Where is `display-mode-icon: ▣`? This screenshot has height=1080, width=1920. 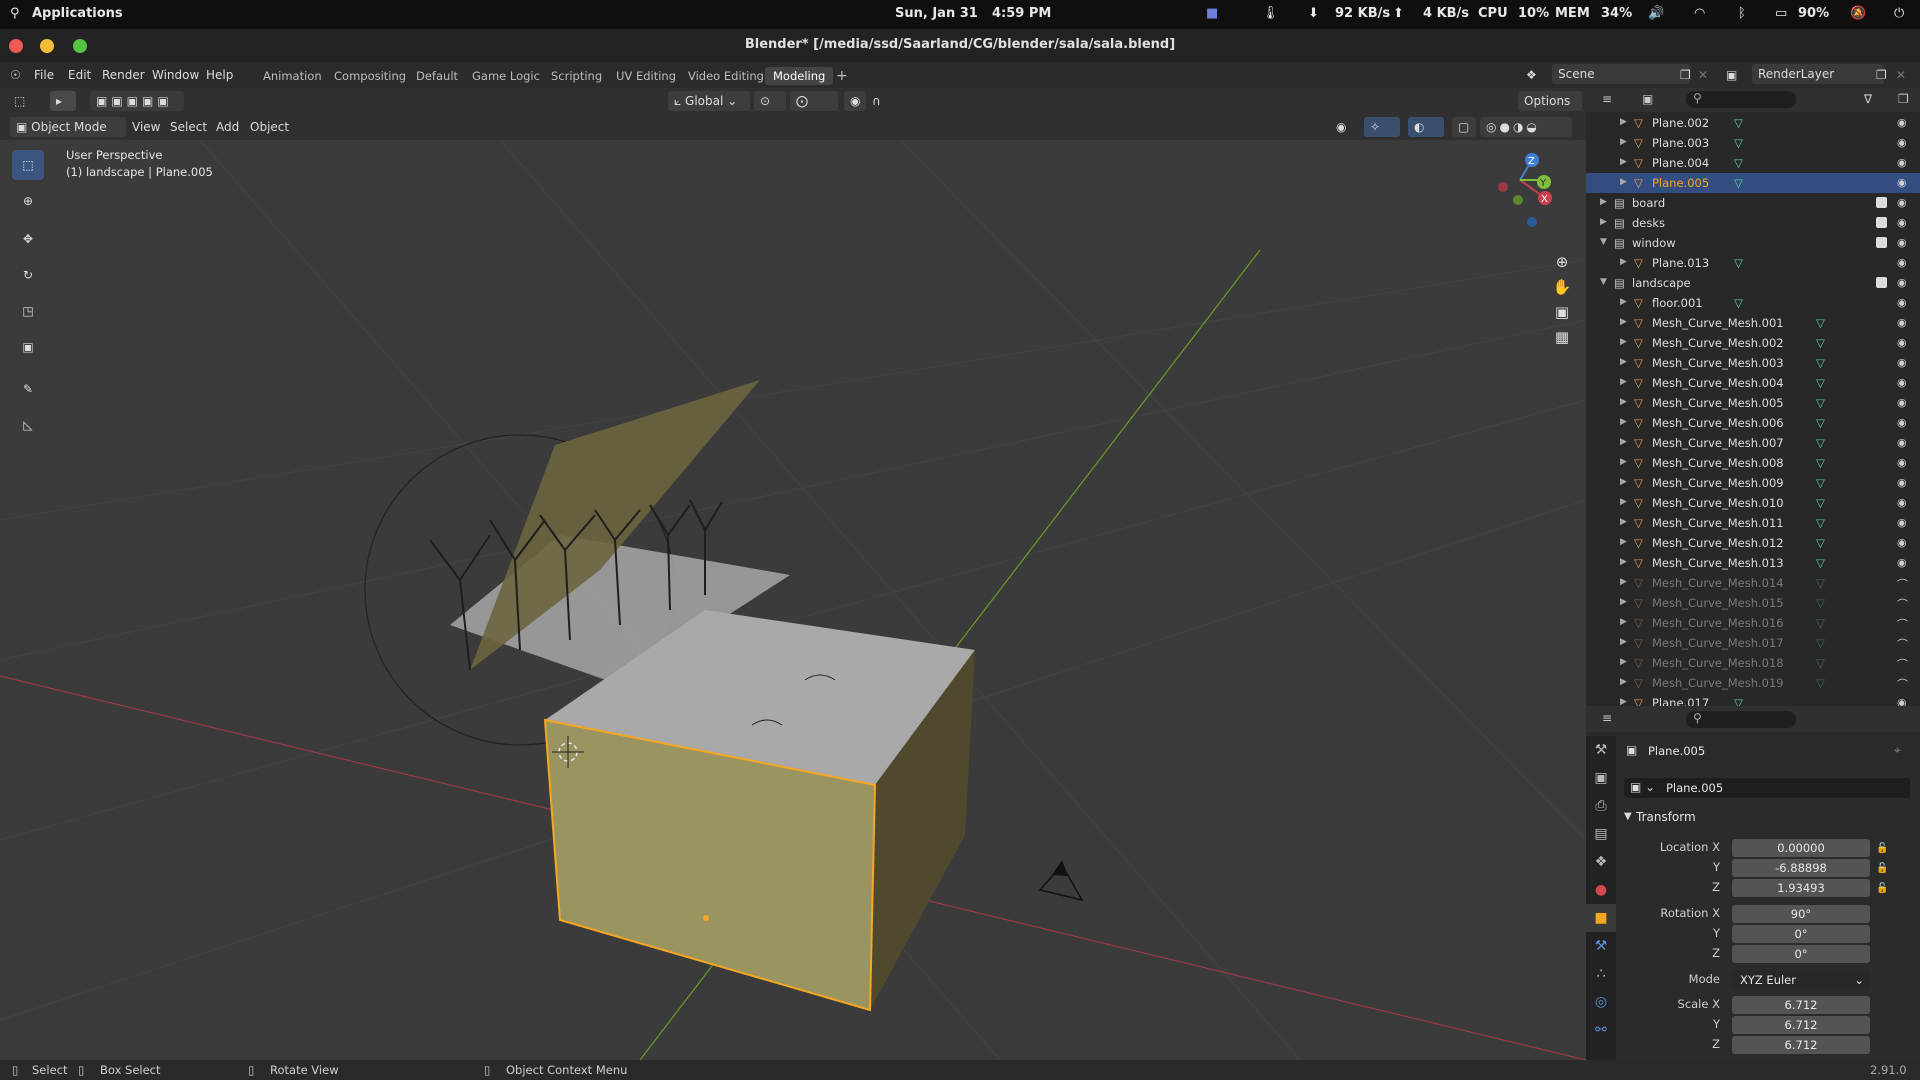 display-mode-icon: ▣ is located at coordinates (1647, 99).